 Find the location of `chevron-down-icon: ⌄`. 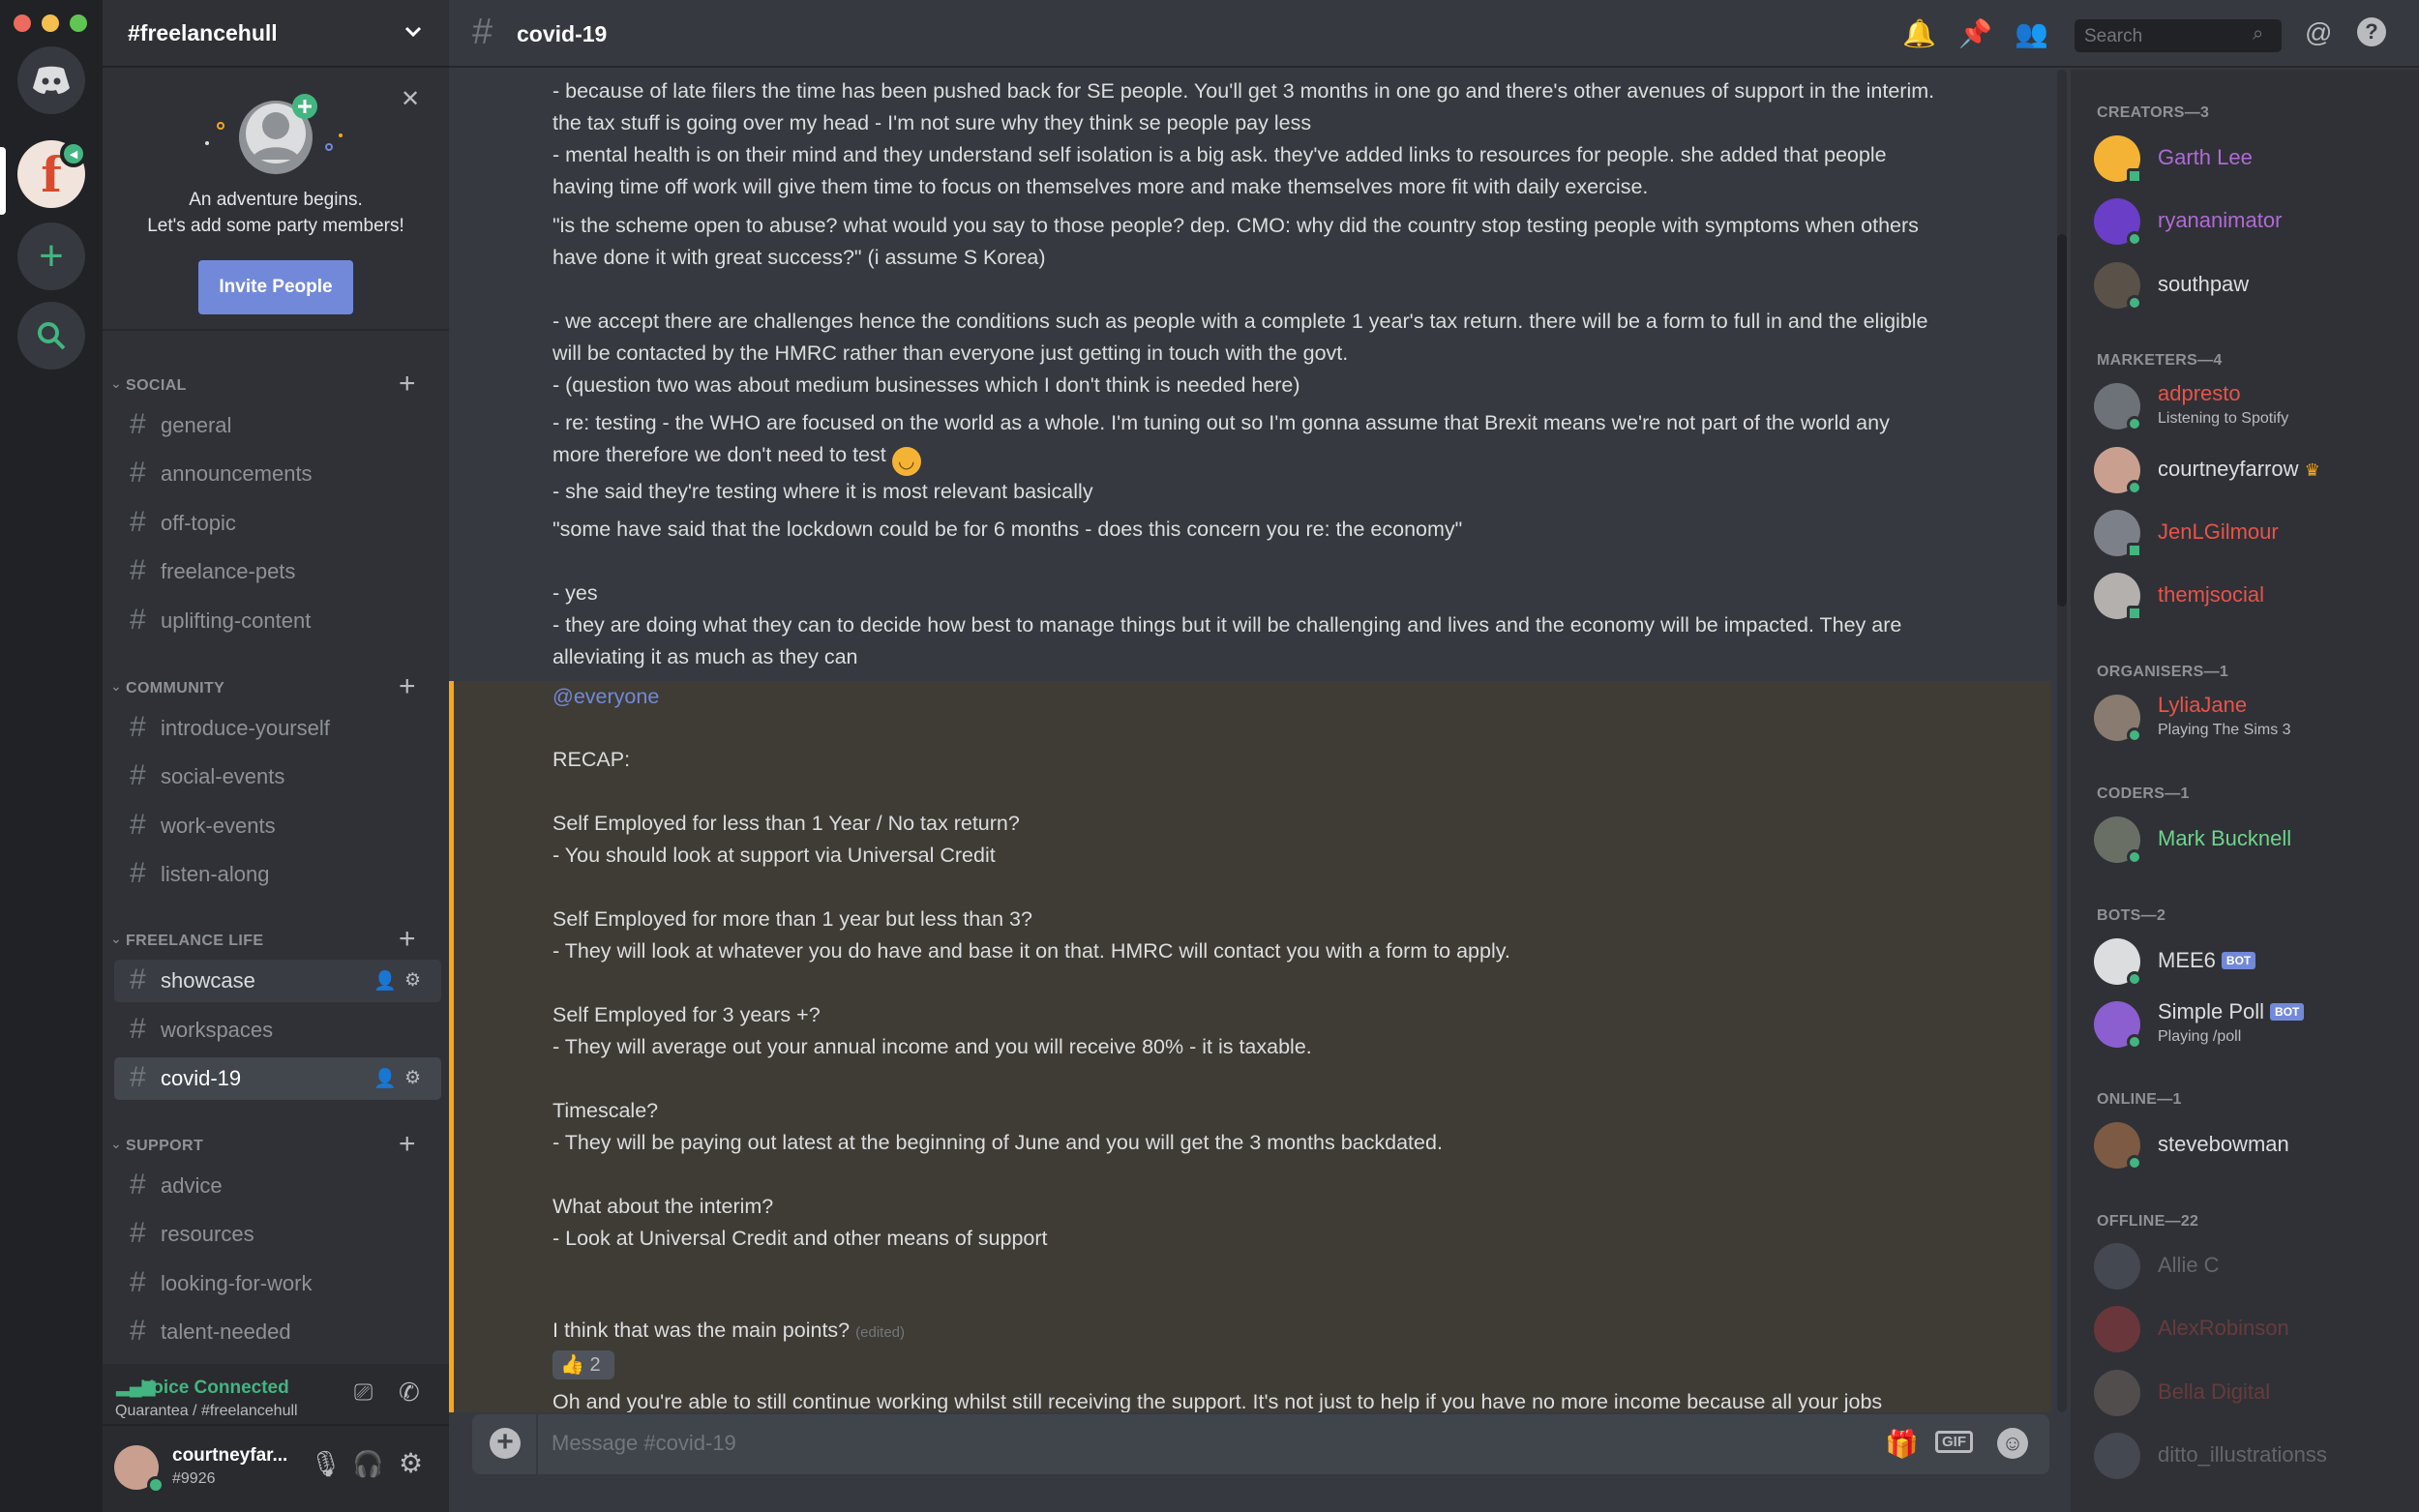

chevron-down-icon: ⌄ is located at coordinates (116, 1143).